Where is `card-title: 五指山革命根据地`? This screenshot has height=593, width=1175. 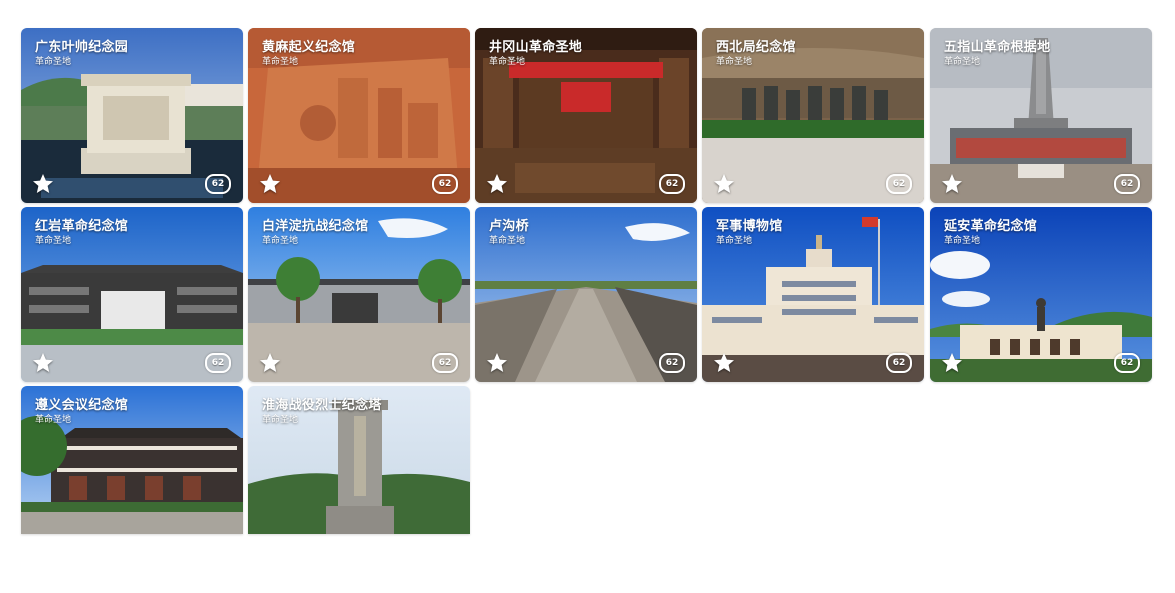 card-title: 五指山革命根据地 is located at coordinates (997, 47).